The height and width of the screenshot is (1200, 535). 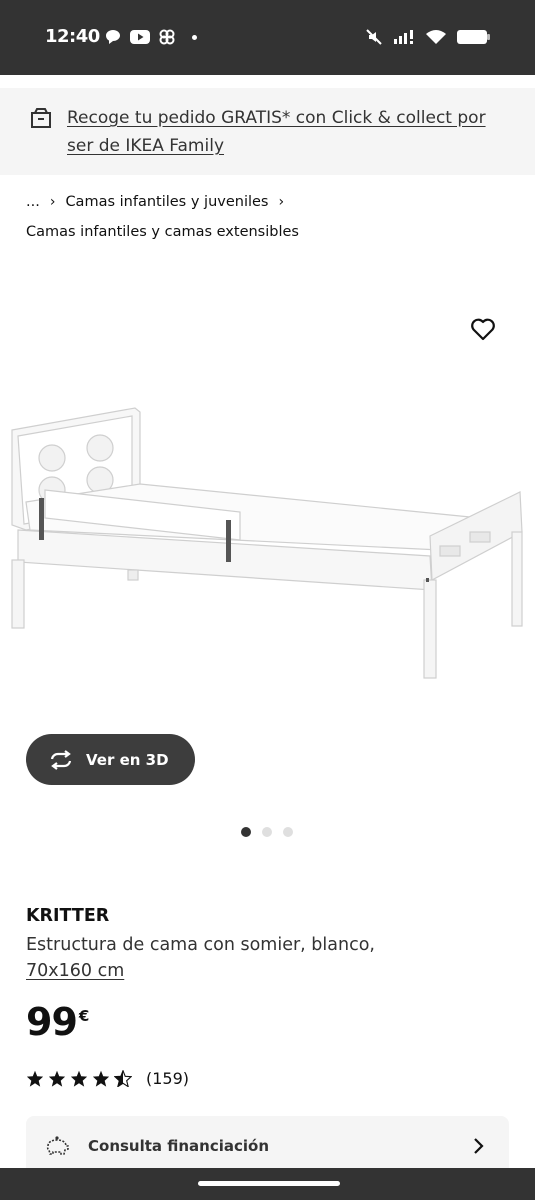 I want to click on notification-icons, so click(x=150, y=37).